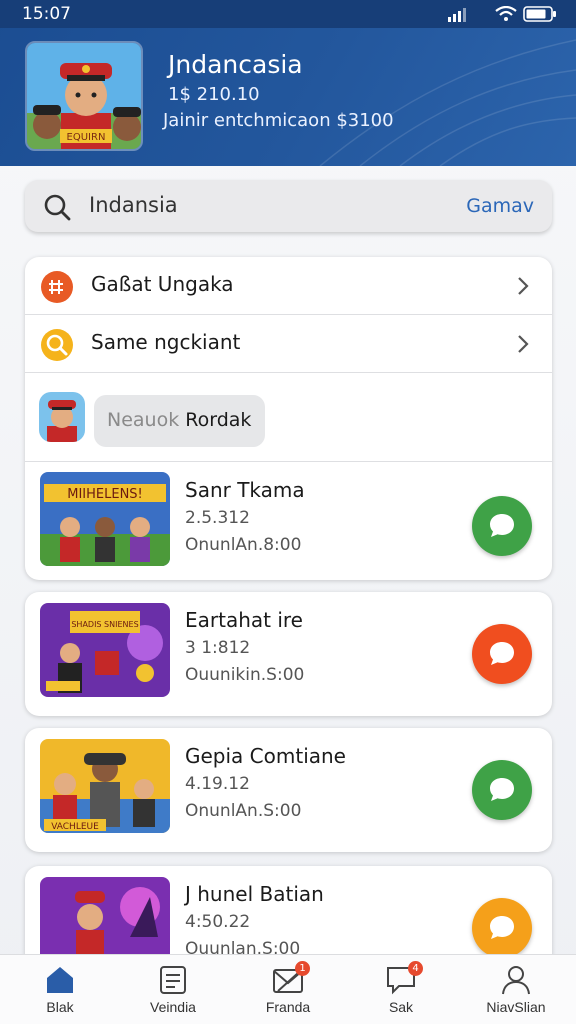  What do you see at coordinates (506, 13) in the screenshot?
I see `wifi-icon` at bounding box center [506, 13].